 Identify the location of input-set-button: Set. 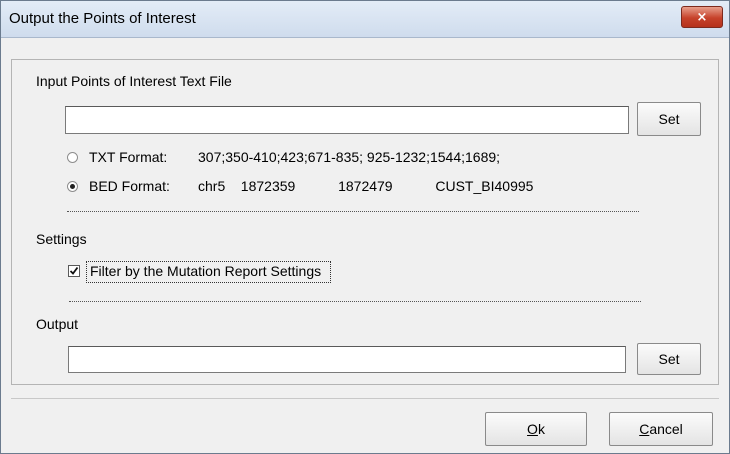
(669, 119).